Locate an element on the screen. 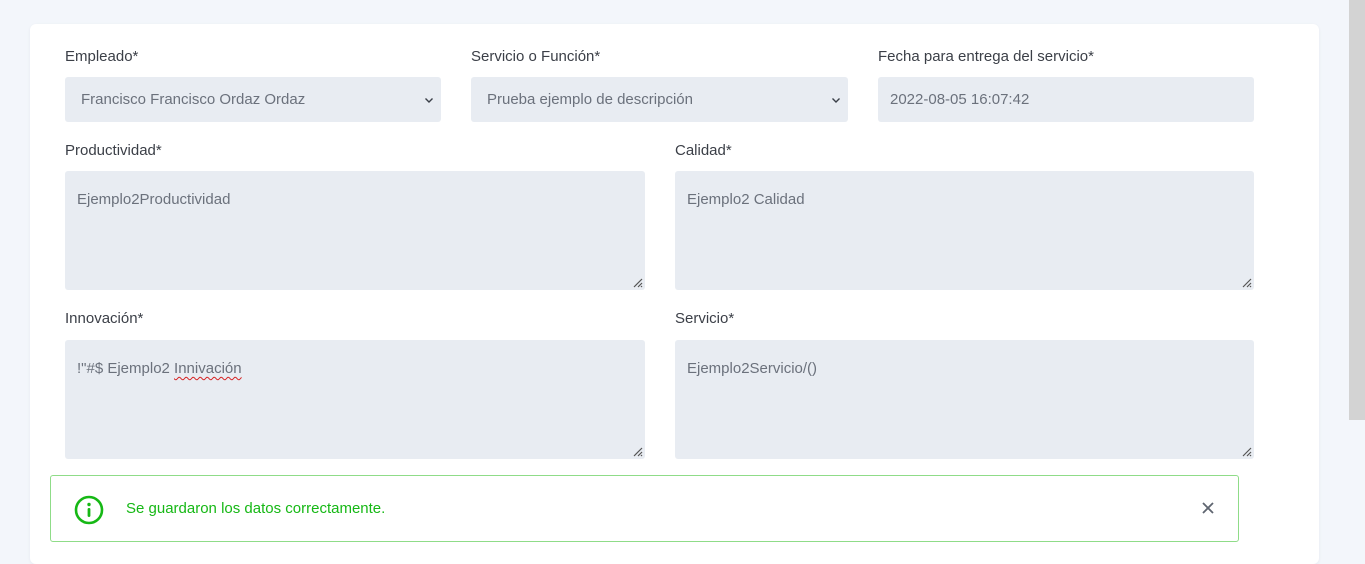 The image size is (1365, 564). calidad-textarea-value: Ejemplo2 Calidad is located at coordinates (746, 199).